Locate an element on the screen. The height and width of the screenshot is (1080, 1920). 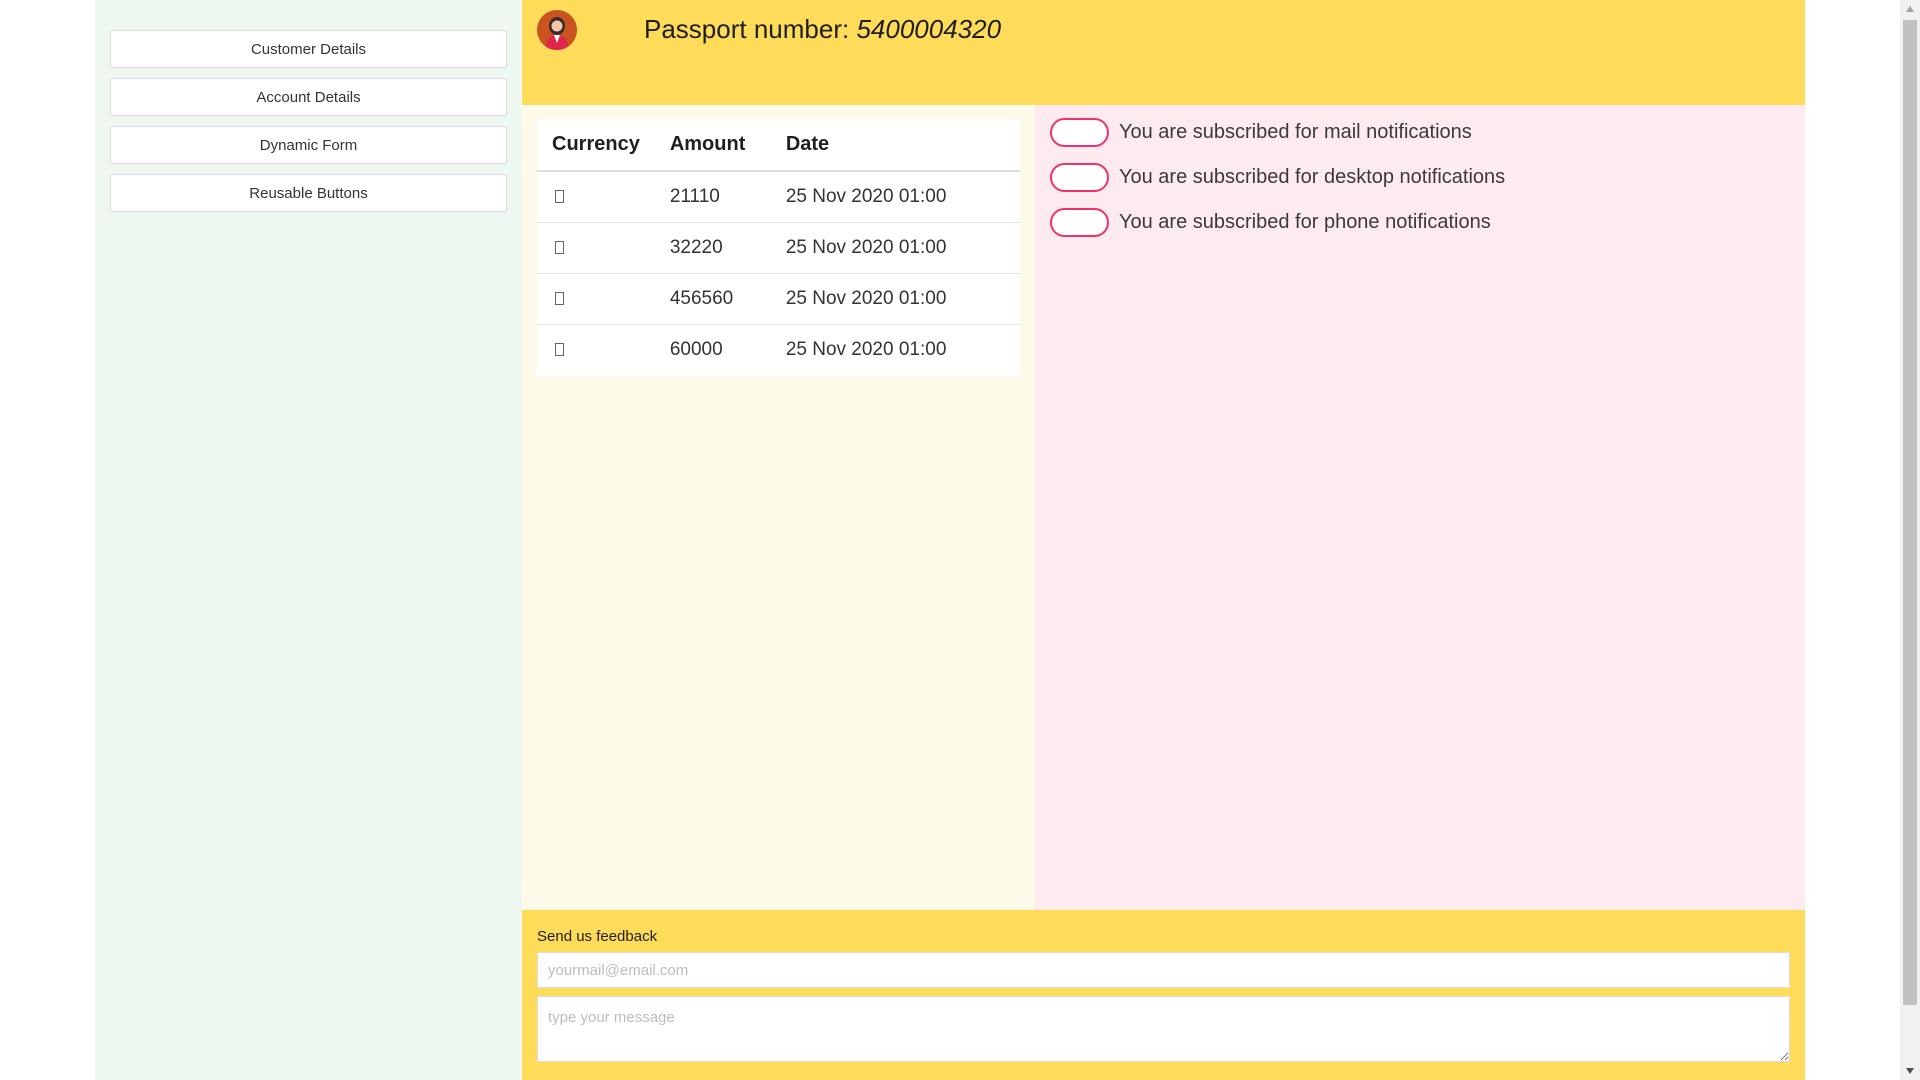
customer-details-button: Customer Details is located at coordinates (308, 49).